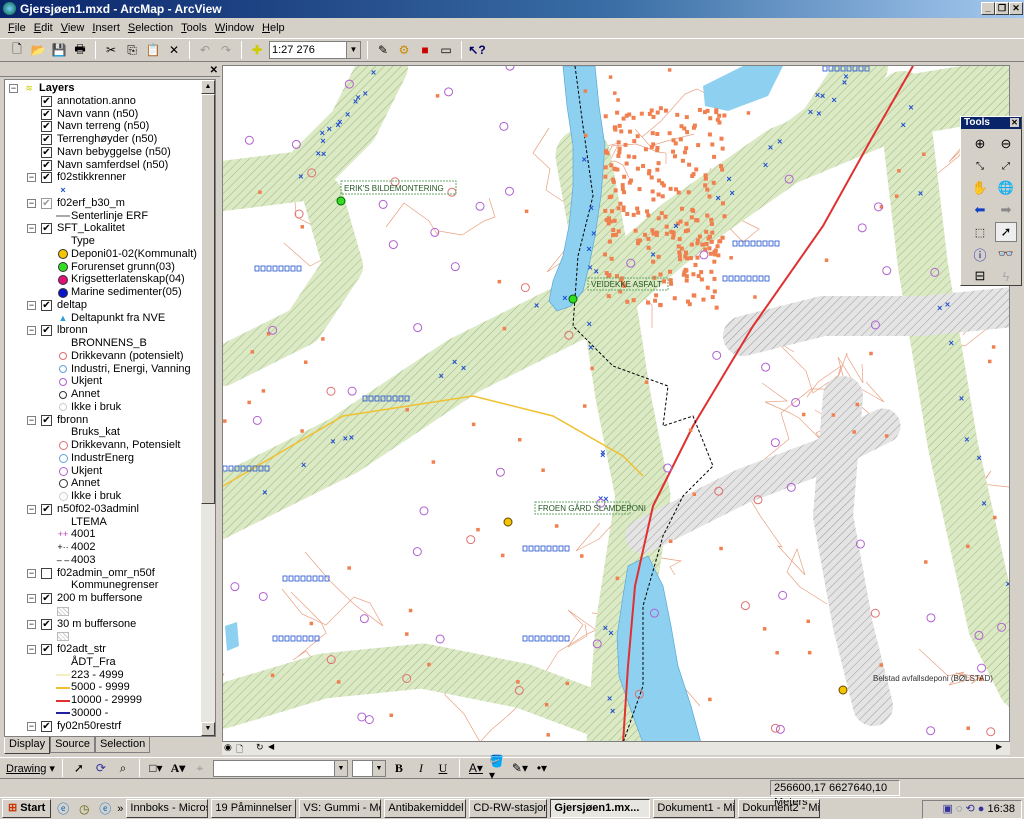 The width and height of the screenshot is (1024, 819). Describe the element at coordinates (194, 28) in the screenshot. I see `menu-tools: Tools` at that location.